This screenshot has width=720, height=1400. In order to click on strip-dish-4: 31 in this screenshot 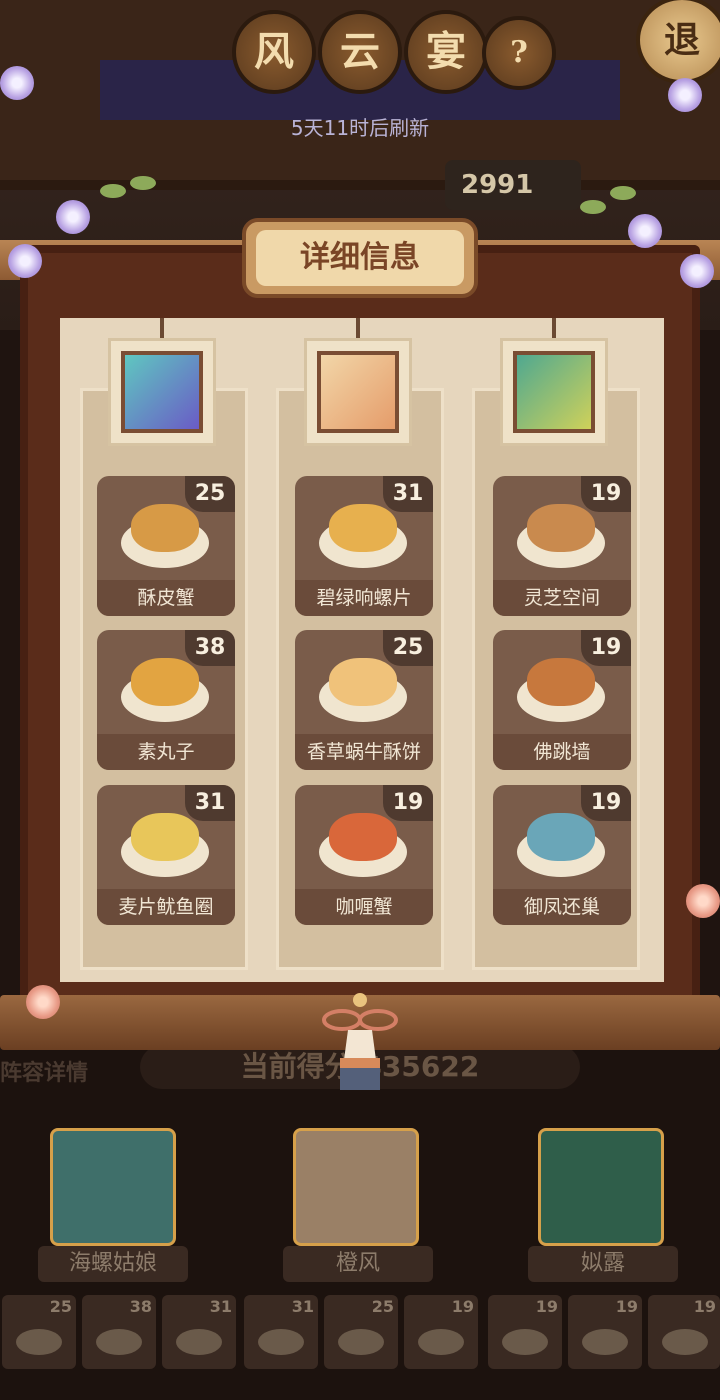, I will do `click(281, 1332)`.